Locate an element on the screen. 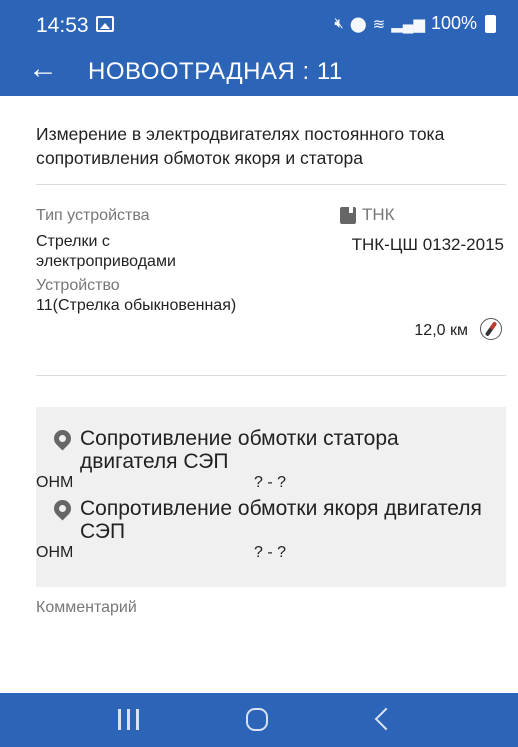  device-value: 11(Стрелка обыкновенная) is located at coordinates (136, 305).